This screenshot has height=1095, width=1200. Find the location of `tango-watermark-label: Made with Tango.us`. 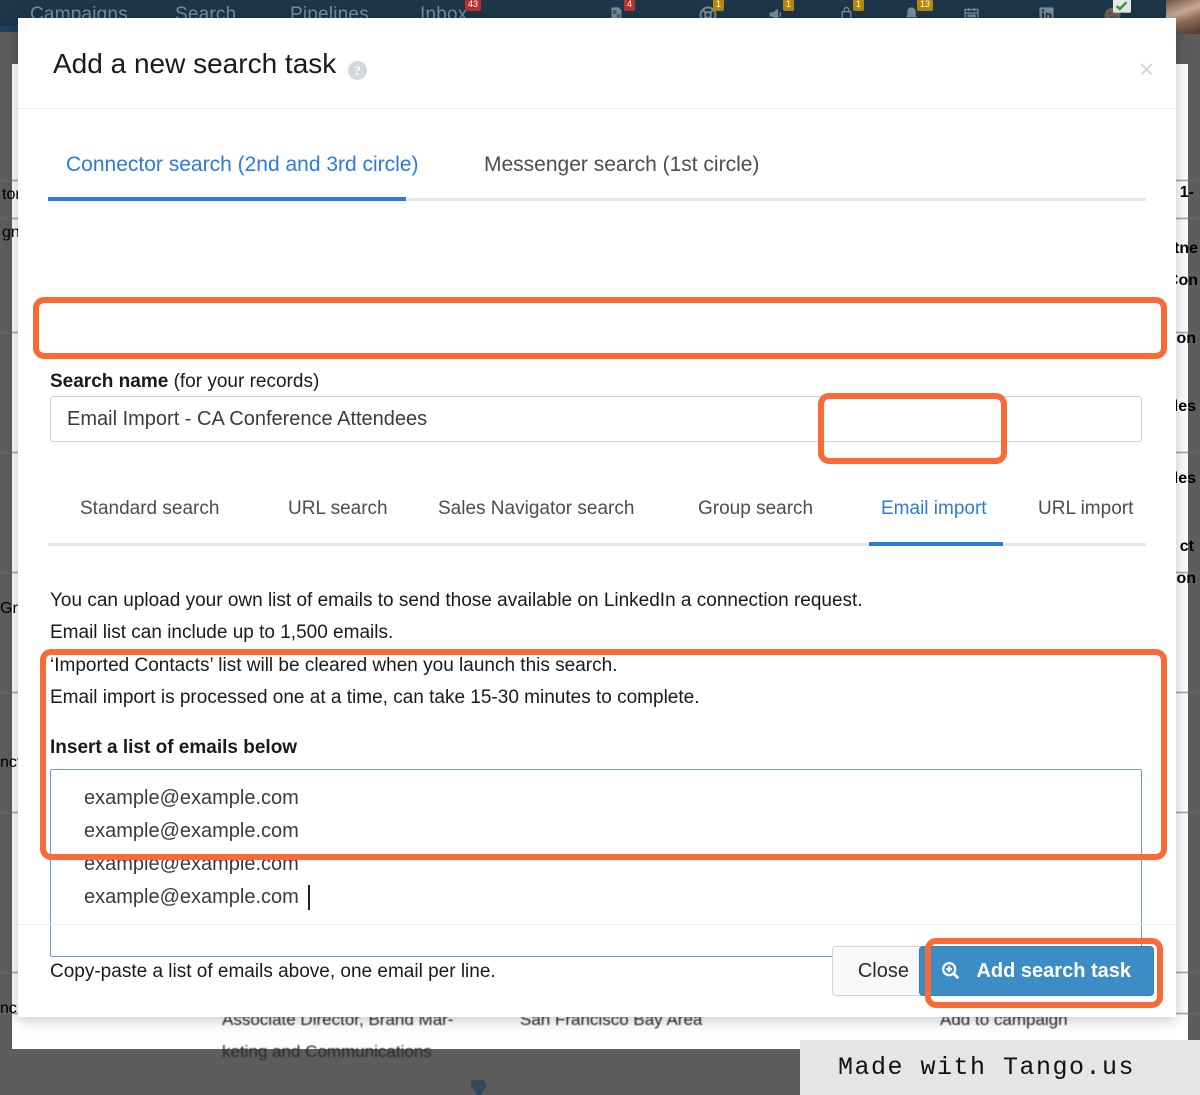

tango-watermark-label: Made with Tango.us is located at coordinates (987, 1067).